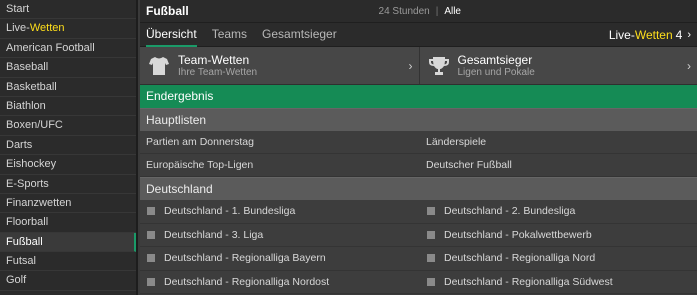  Describe the element at coordinates (26, 105) in the screenshot. I see `sidebar-item-label: Biathlon` at that location.